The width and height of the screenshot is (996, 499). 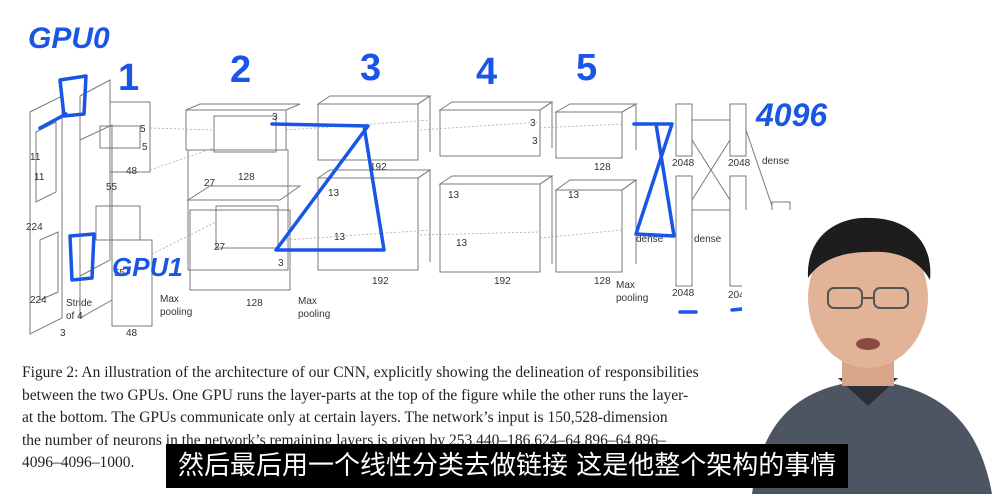 What do you see at coordinates (586, 68) in the screenshot?
I see `layer-number: 5` at bounding box center [586, 68].